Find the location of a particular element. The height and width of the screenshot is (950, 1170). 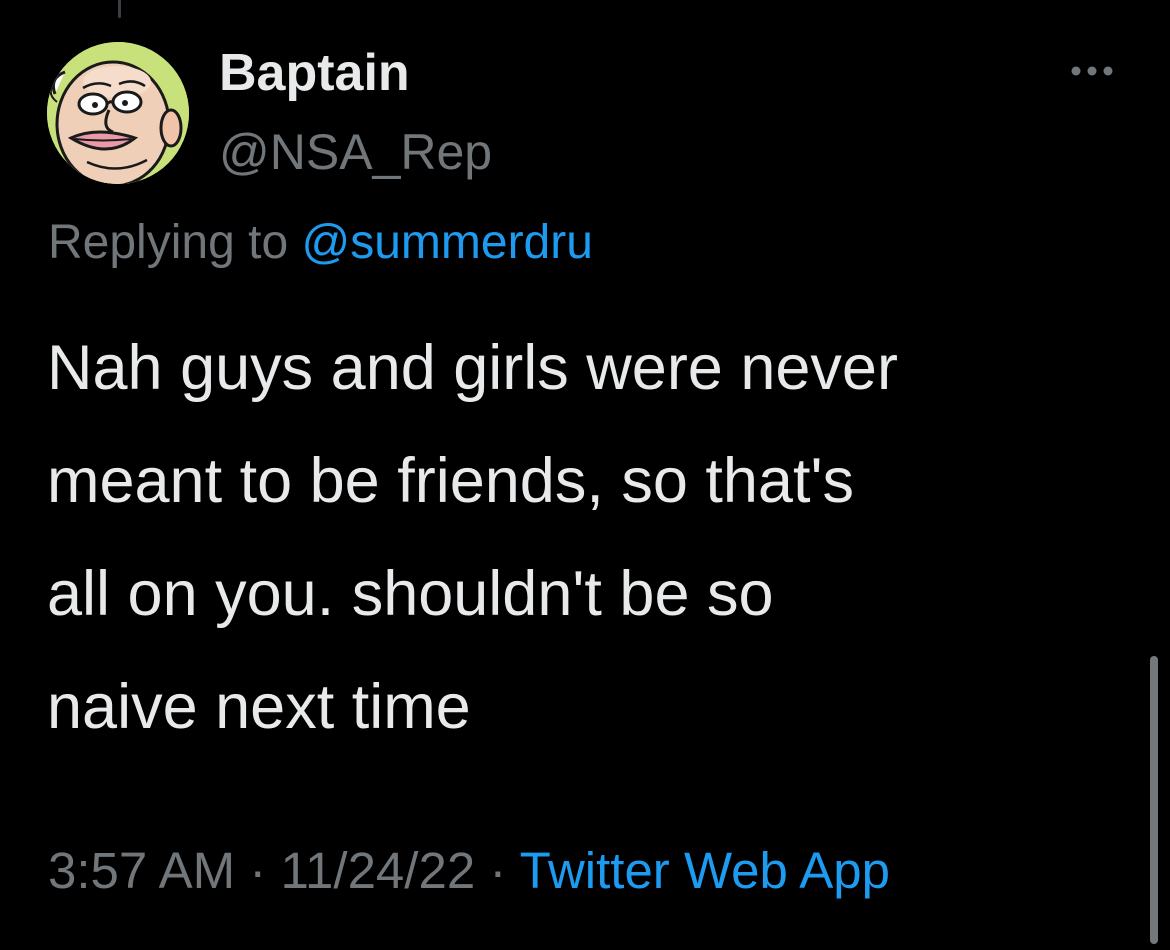

author-handle: @NSA_Rep is located at coordinates (355, 152).